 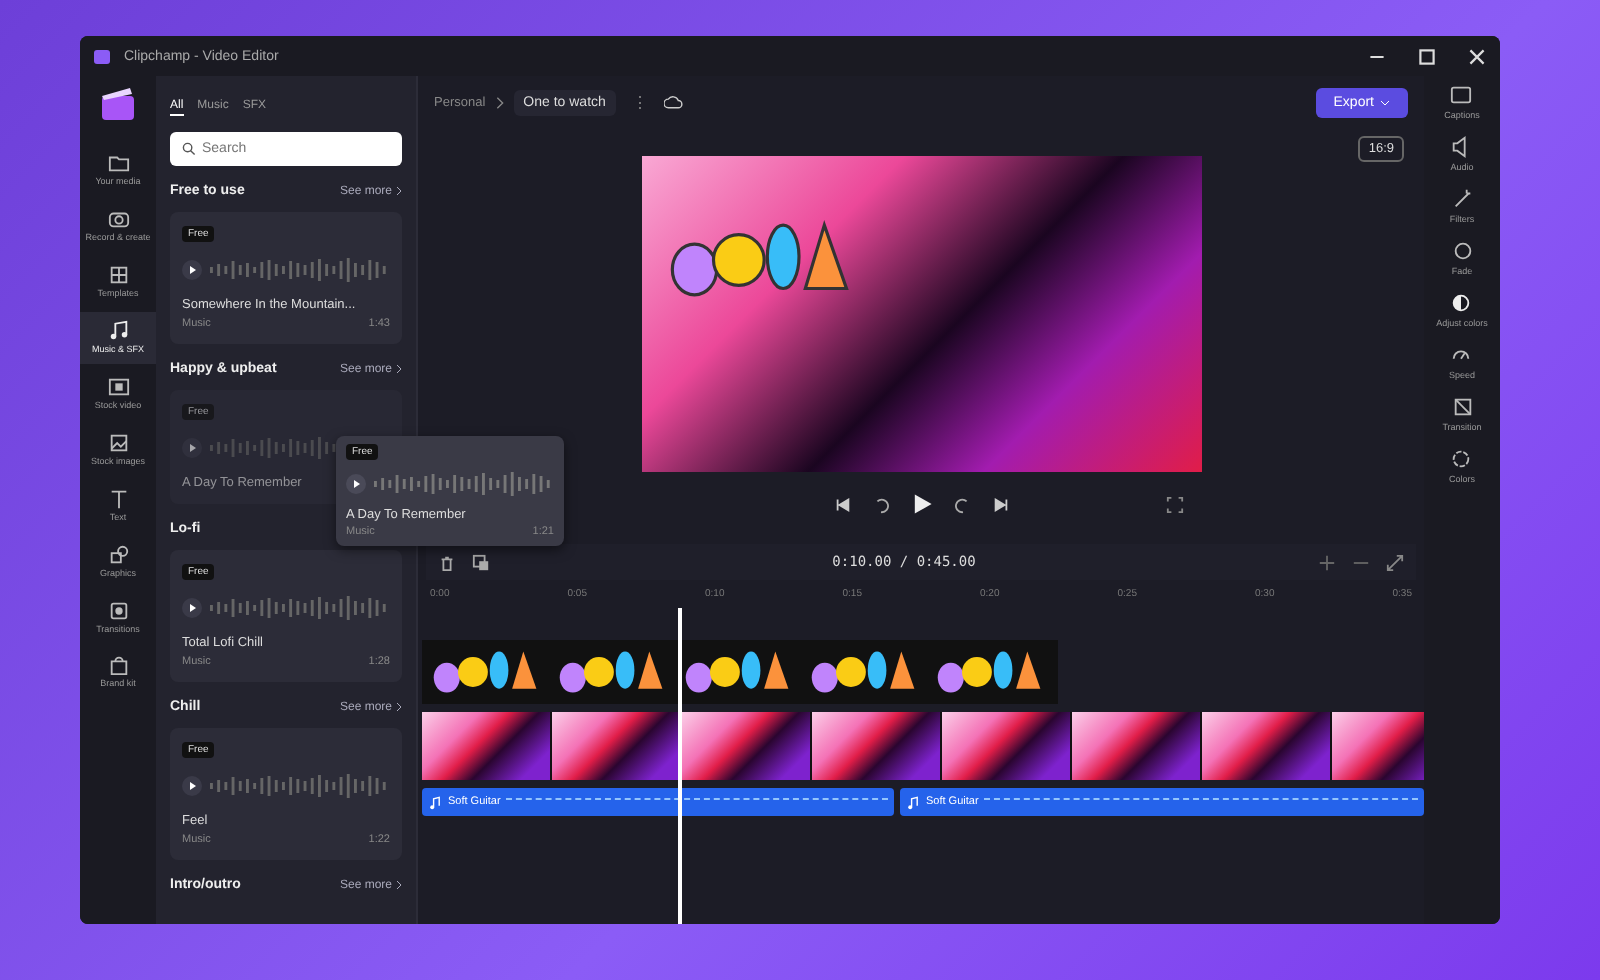 I want to click on caption-icon, so click(x=1461, y=95).